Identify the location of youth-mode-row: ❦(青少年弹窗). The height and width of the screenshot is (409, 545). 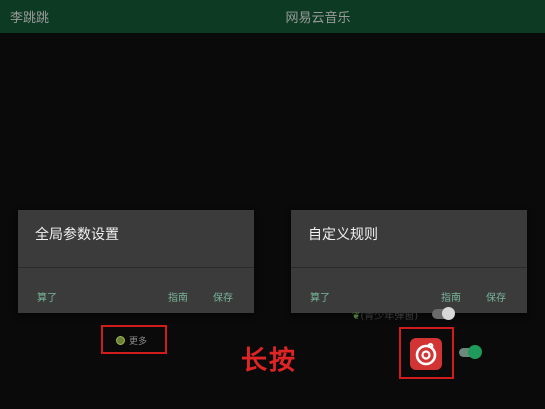
(385, 314).